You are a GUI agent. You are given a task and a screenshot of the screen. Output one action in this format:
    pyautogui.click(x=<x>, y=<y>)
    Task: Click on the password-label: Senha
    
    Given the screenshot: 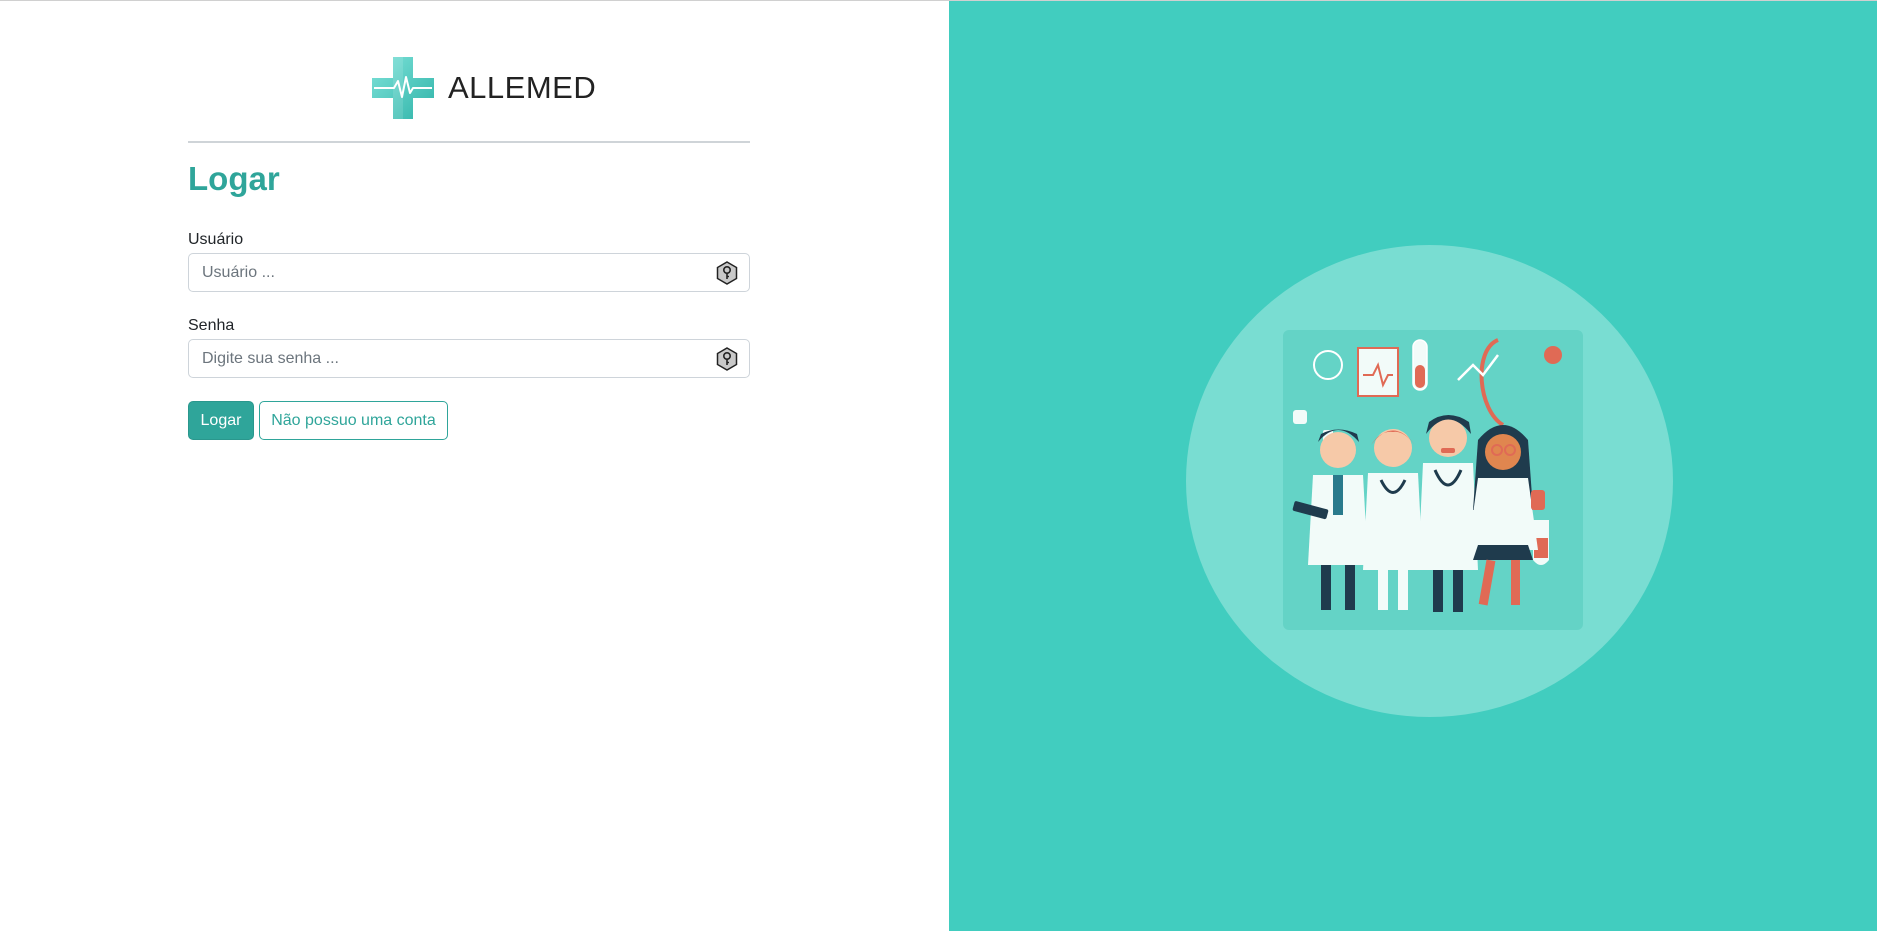 What is the action you would take?
    pyautogui.click(x=211, y=325)
    